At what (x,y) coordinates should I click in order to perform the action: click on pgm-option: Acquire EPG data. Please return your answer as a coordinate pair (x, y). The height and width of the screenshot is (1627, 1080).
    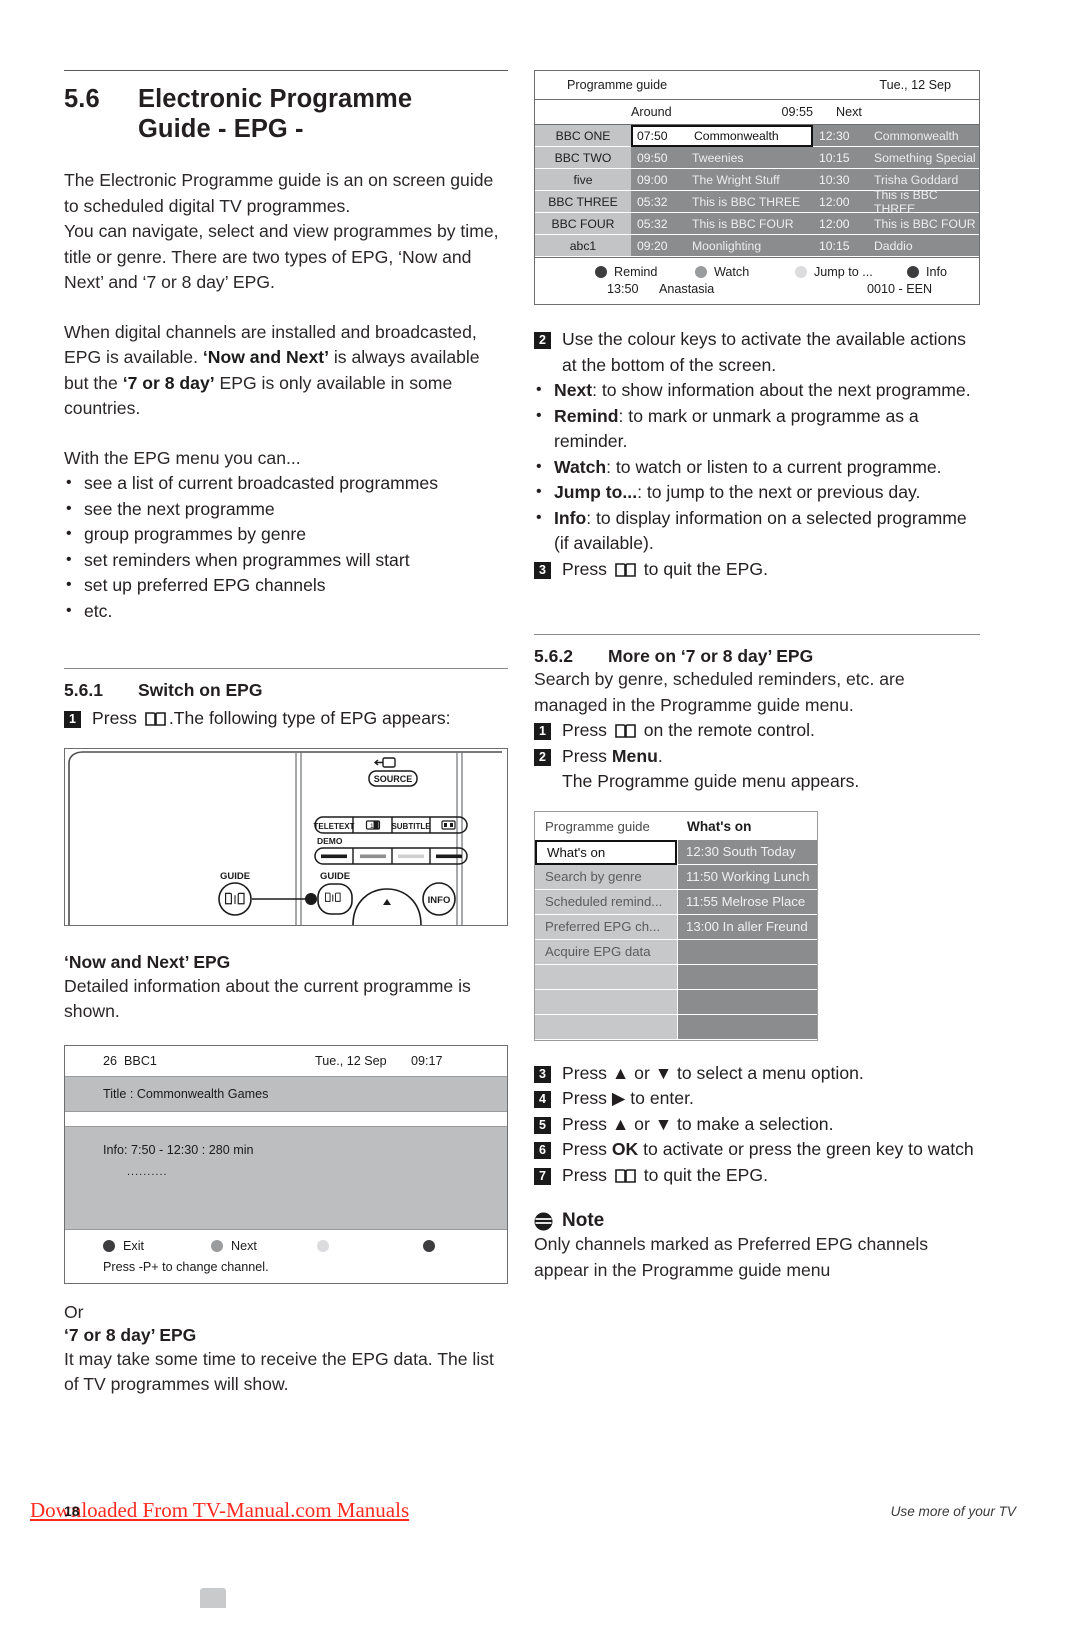
    Looking at the image, I should click on (606, 952).